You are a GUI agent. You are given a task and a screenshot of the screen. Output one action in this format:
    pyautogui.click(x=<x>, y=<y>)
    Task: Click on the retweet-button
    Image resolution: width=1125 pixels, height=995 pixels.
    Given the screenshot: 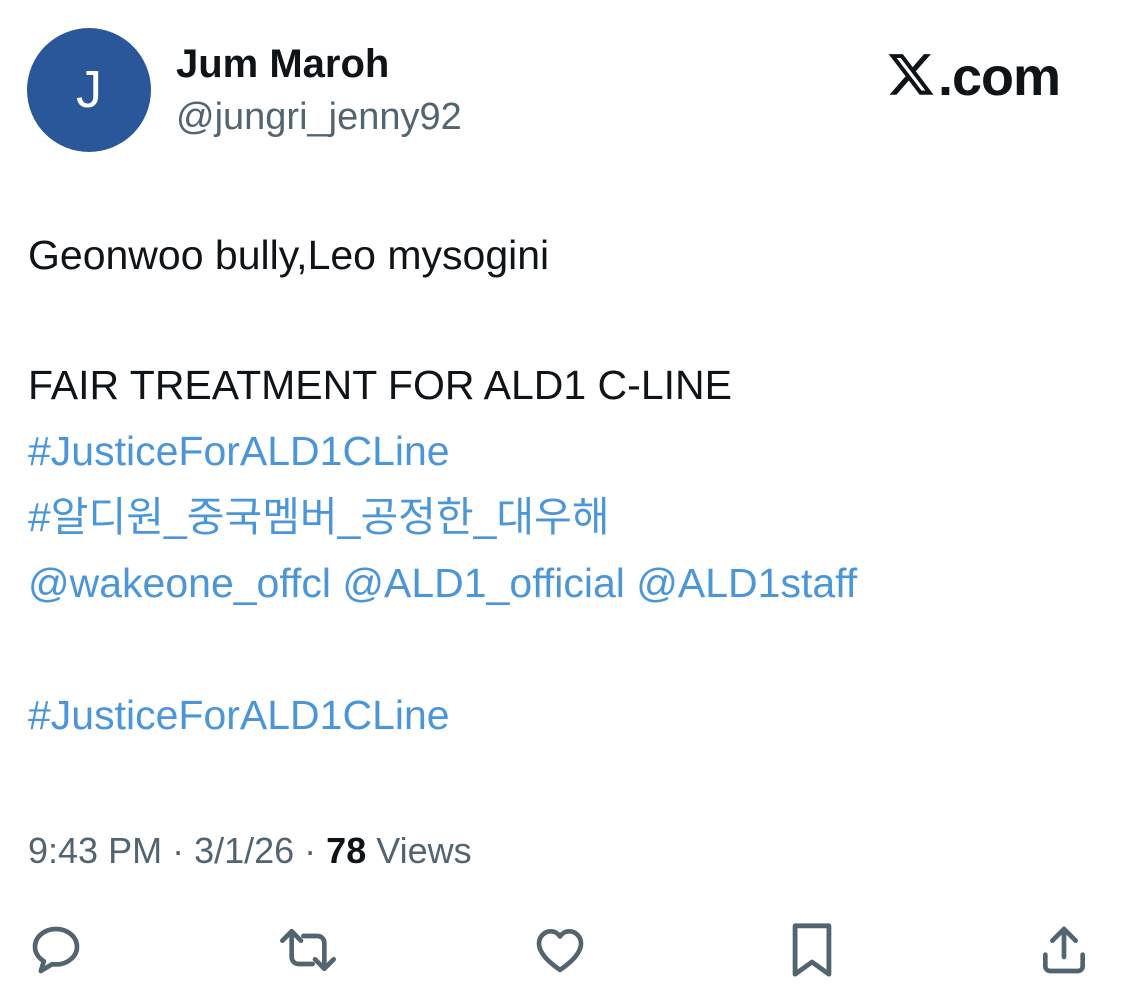 What is the action you would take?
    pyautogui.click(x=308, y=950)
    